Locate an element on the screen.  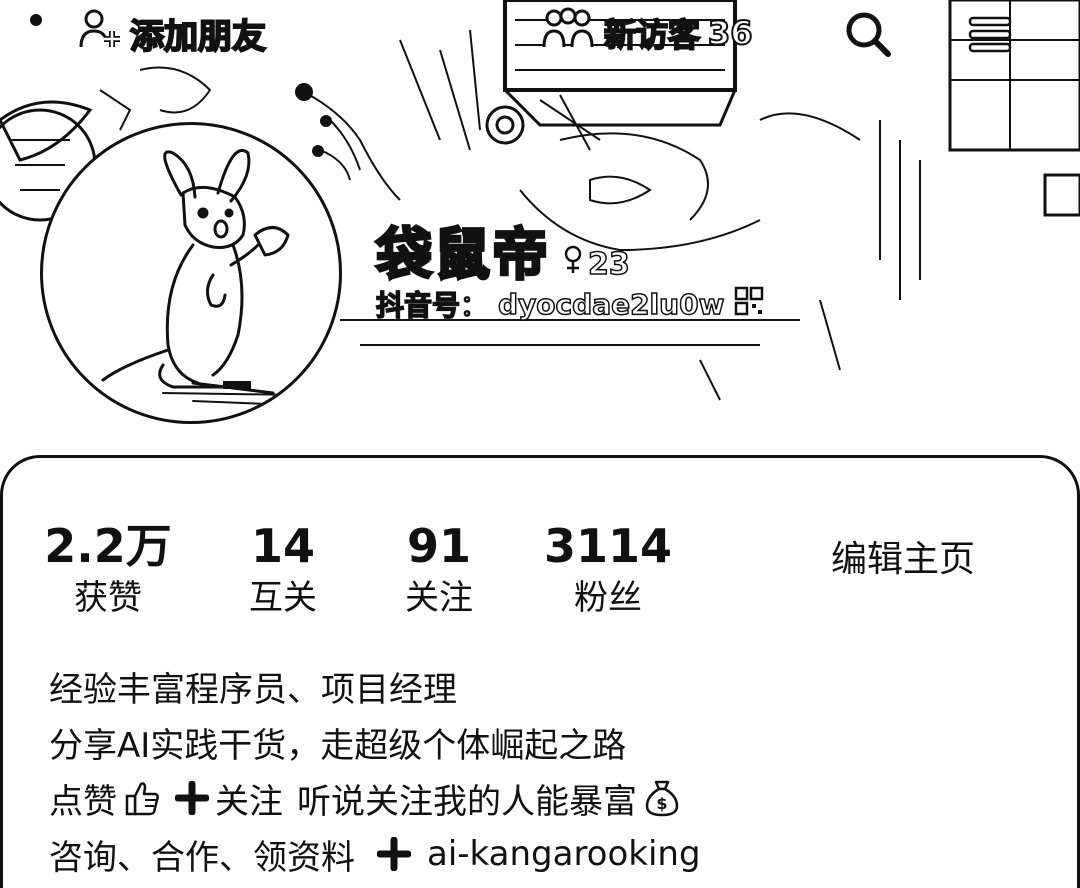
top-bar: 添加朋友 新访客 36 is located at coordinates (540, 40).